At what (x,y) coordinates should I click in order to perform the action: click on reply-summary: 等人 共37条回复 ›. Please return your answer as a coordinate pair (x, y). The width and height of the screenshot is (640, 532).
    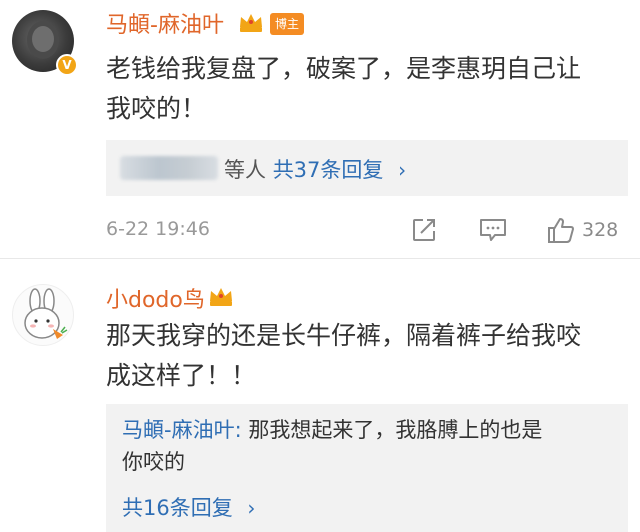
    Looking at the image, I should click on (315, 169).